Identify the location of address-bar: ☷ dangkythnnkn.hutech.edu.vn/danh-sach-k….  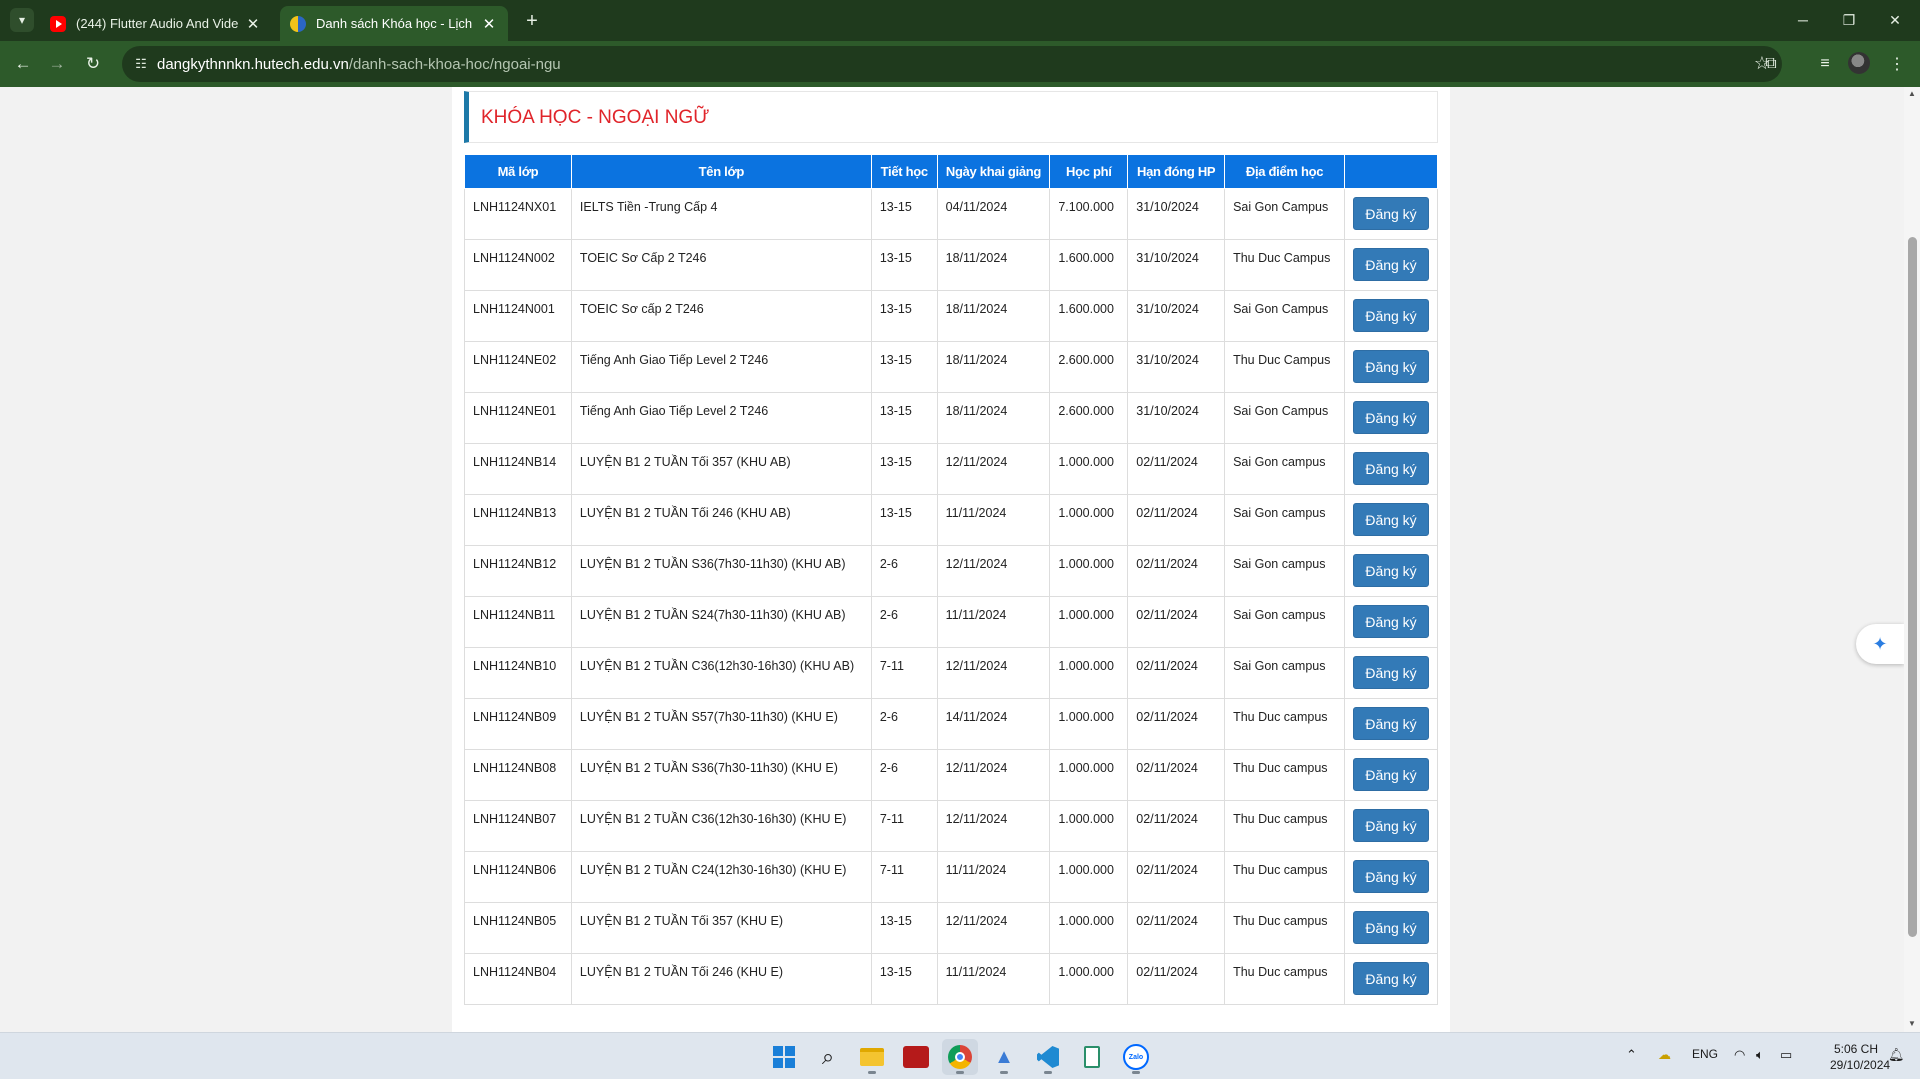
(952, 64).